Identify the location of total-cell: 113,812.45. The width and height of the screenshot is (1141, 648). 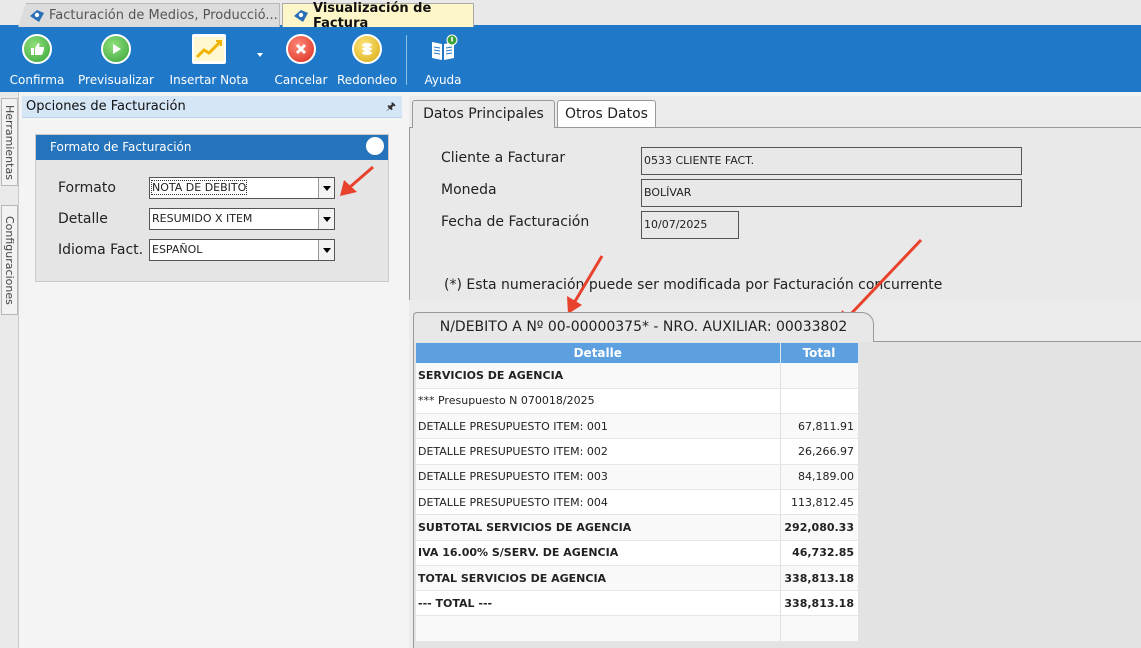
(819, 502).